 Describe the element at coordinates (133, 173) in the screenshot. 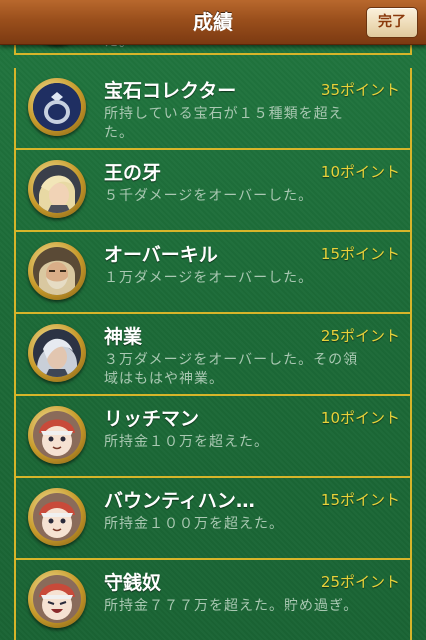

I see `achievement-title: 王の牙` at that location.